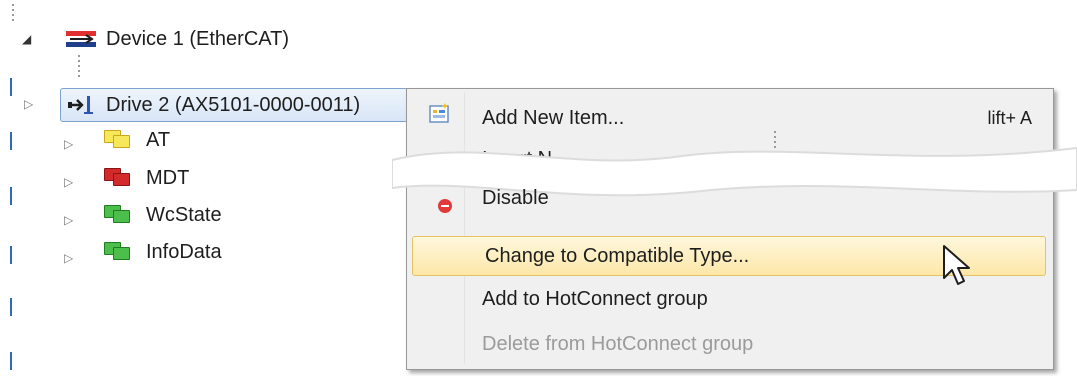 This screenshot has height=376, width=1077. Describe the element at coordinates (956, 265) in the screenshot. I see `mouse-pointer-icon` at that location.